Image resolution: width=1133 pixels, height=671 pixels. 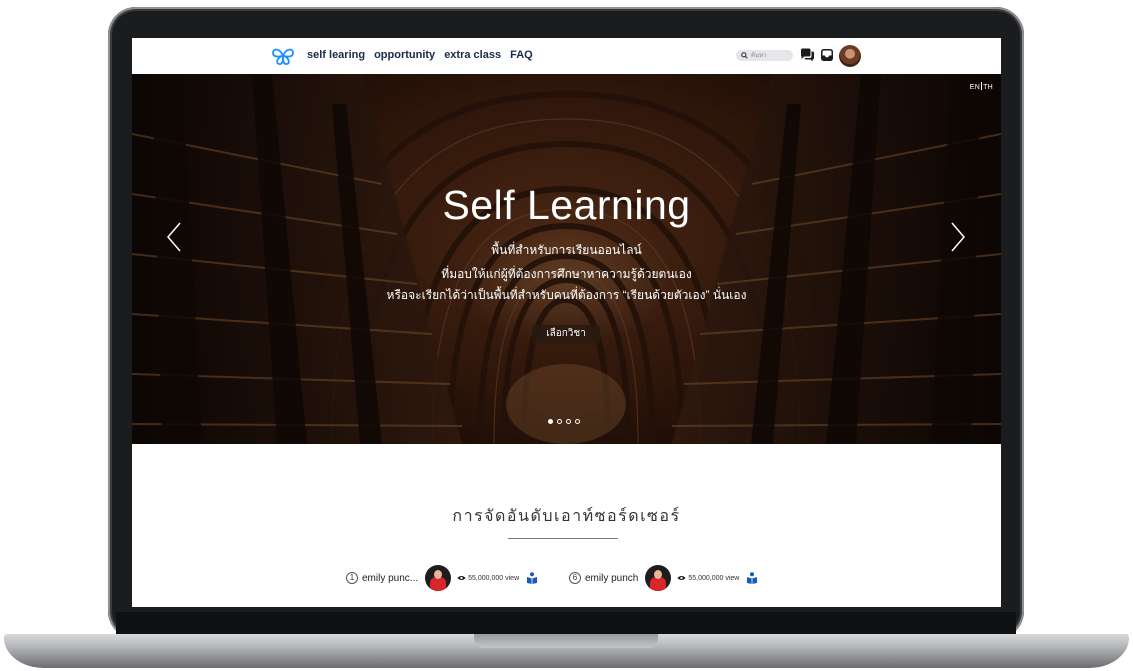 What do you see at coordinates (768, 55) in the screenshot?
I see `search-input` at bounding box center [768, 55].